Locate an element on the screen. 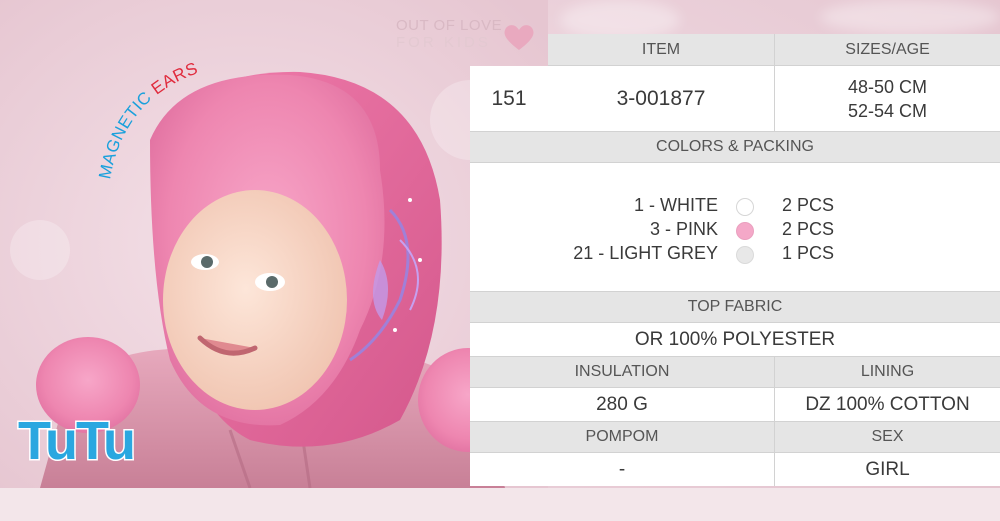 This screenshot has height=521, width=1000. top-fabric-value: OR 100% POLYESTER is located at coordinates (735, 339).